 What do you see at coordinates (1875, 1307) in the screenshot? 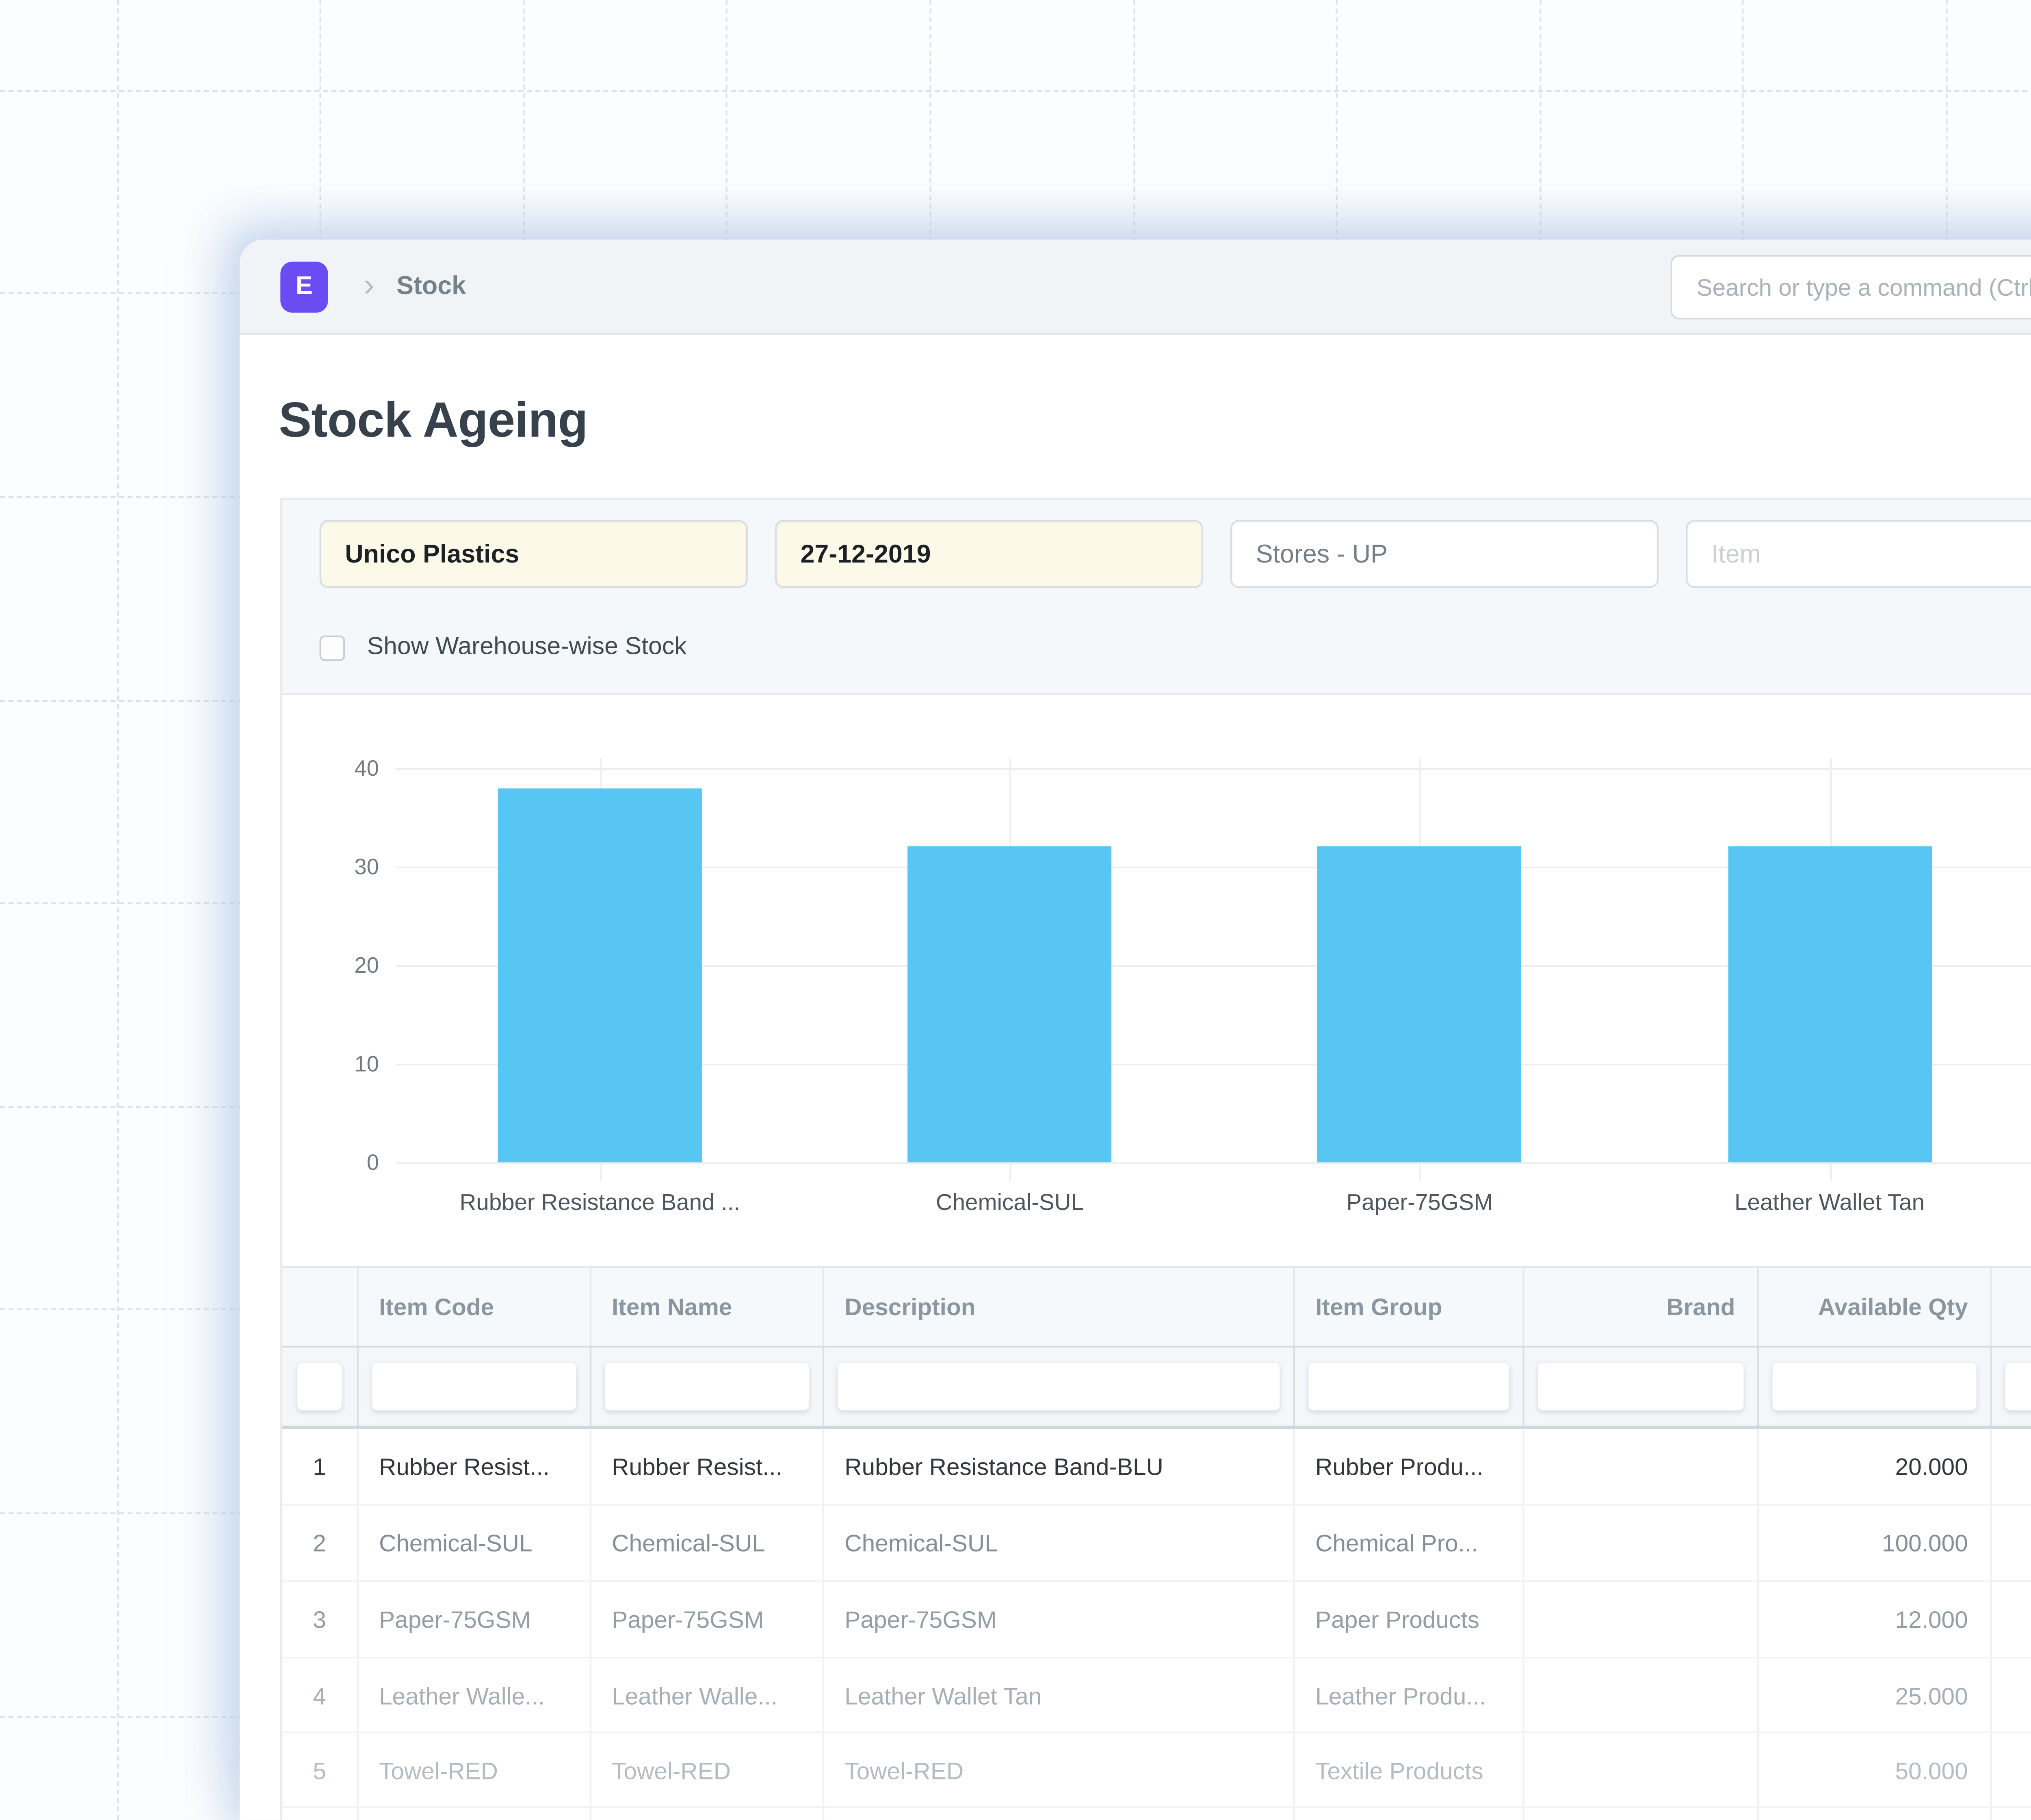
I see `column-header-available-qty: Available Qty` at bounding box center [1875, 1307].